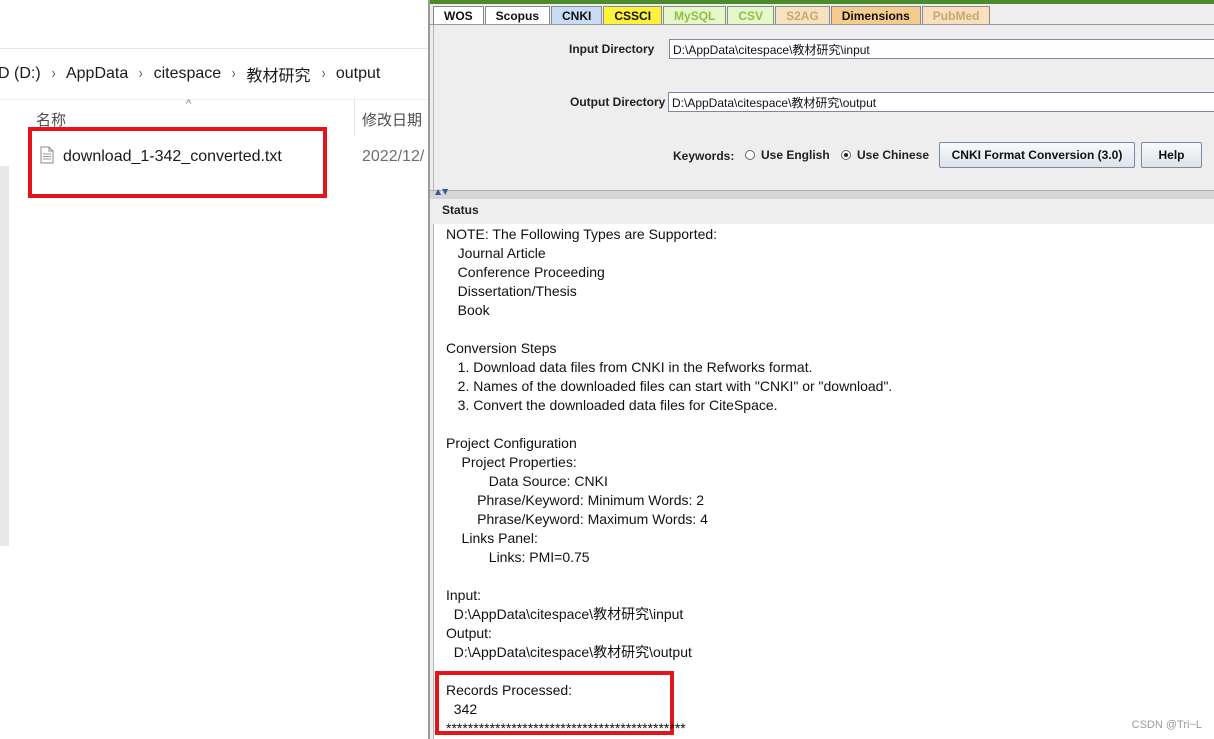  Describe the element at coordinates (511, 462) in the screenshot. I see `status-line: Project Properties:` at that location.